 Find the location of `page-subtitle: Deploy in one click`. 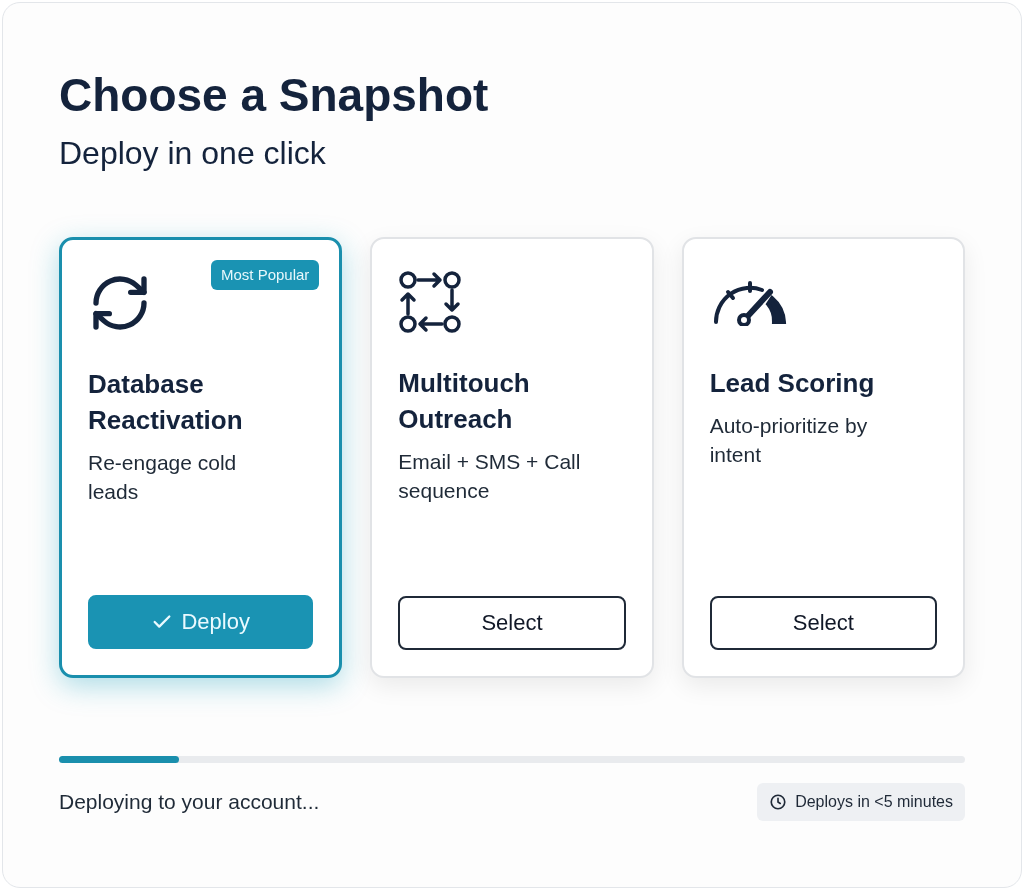

page-subtitle: Deploy in one click is located at coordinates (193, 153).